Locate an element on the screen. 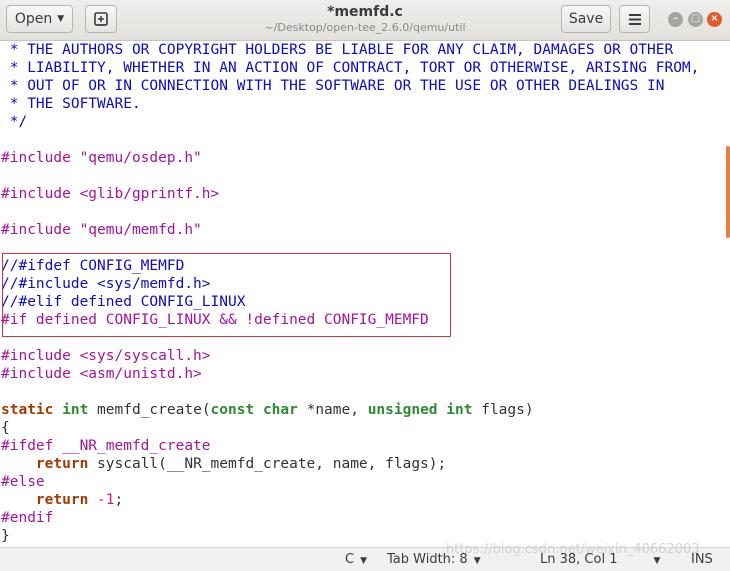 The width and height of the screenshot is (730, 571). language-selector: C ▼ is located at coordinates (356, 559).